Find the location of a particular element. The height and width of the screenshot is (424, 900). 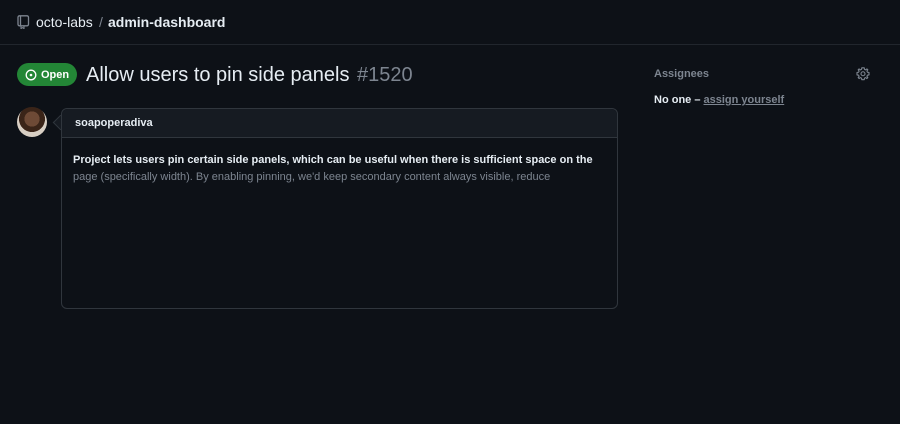

issue-opened-icon is located at coordinates (31, 74).